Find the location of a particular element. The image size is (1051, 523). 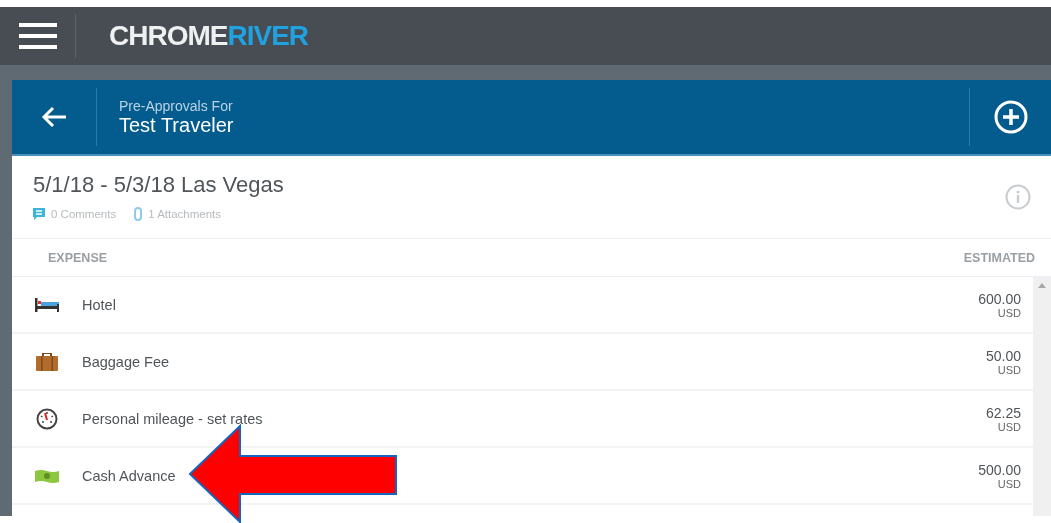

column-header: ESTIMATED is located at coordinates (999, 257).